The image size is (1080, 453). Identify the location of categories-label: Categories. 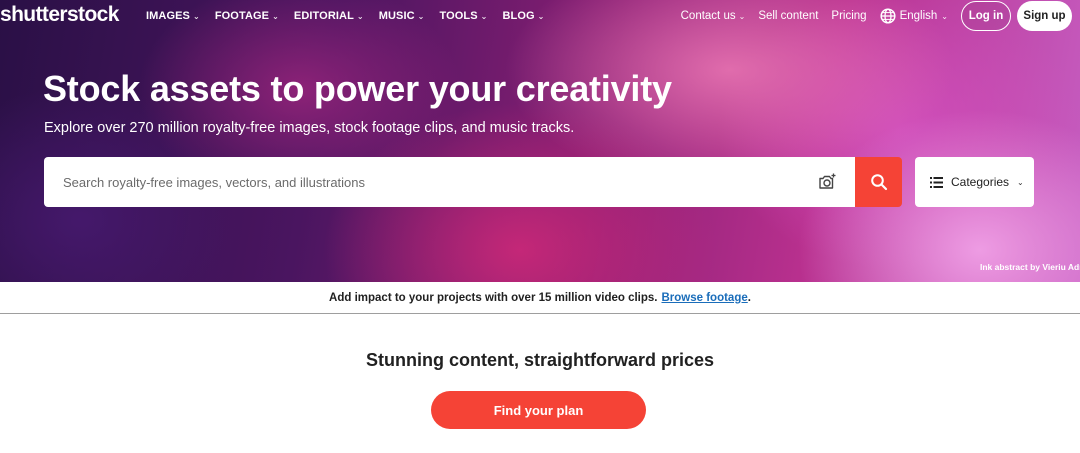
(980, 182).